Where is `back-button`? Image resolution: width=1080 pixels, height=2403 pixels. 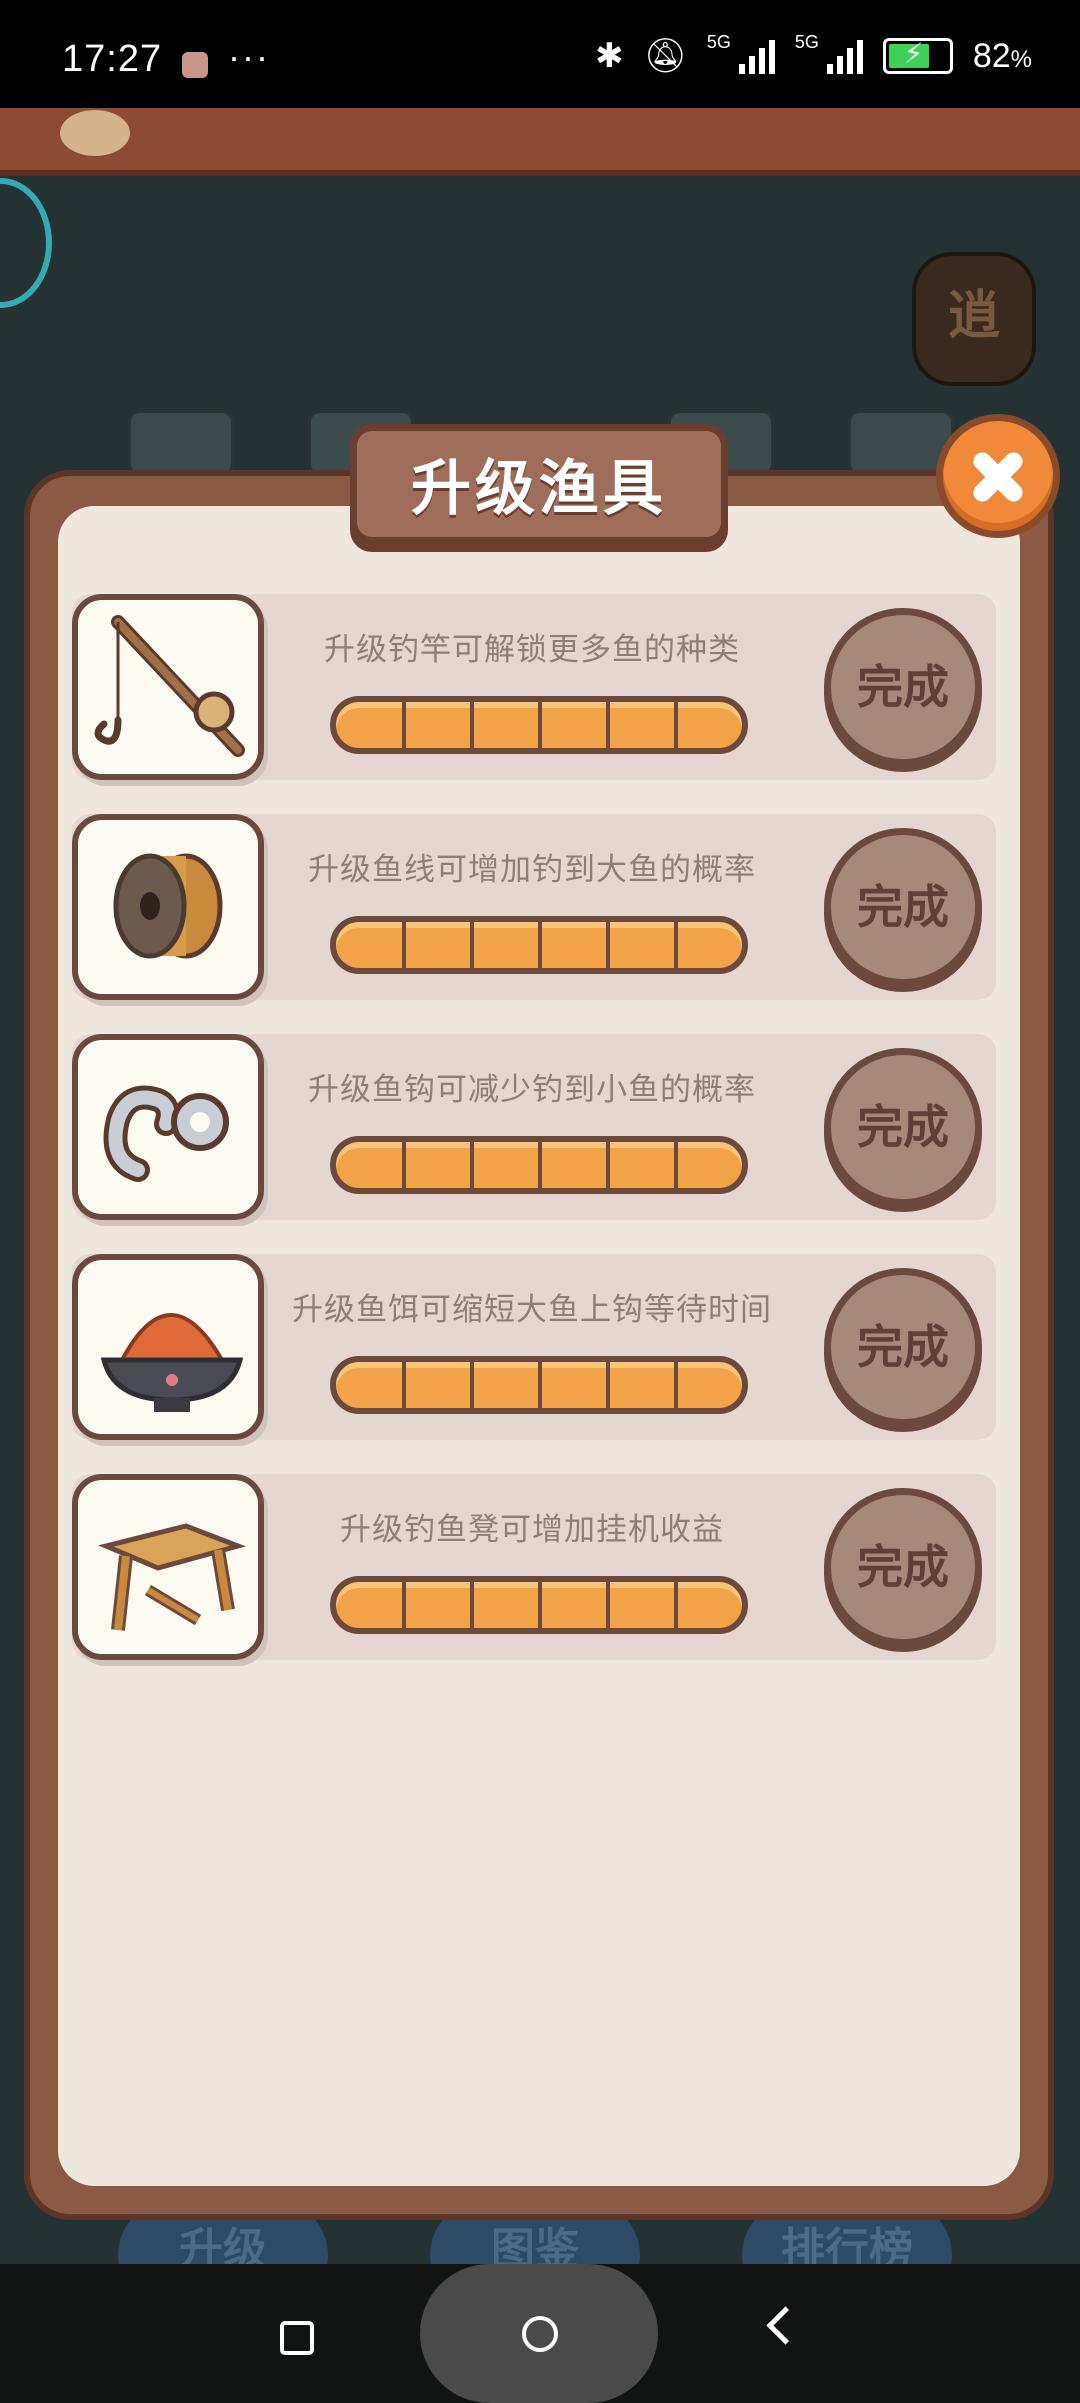
back-button is located at coordinates (785, 2325).